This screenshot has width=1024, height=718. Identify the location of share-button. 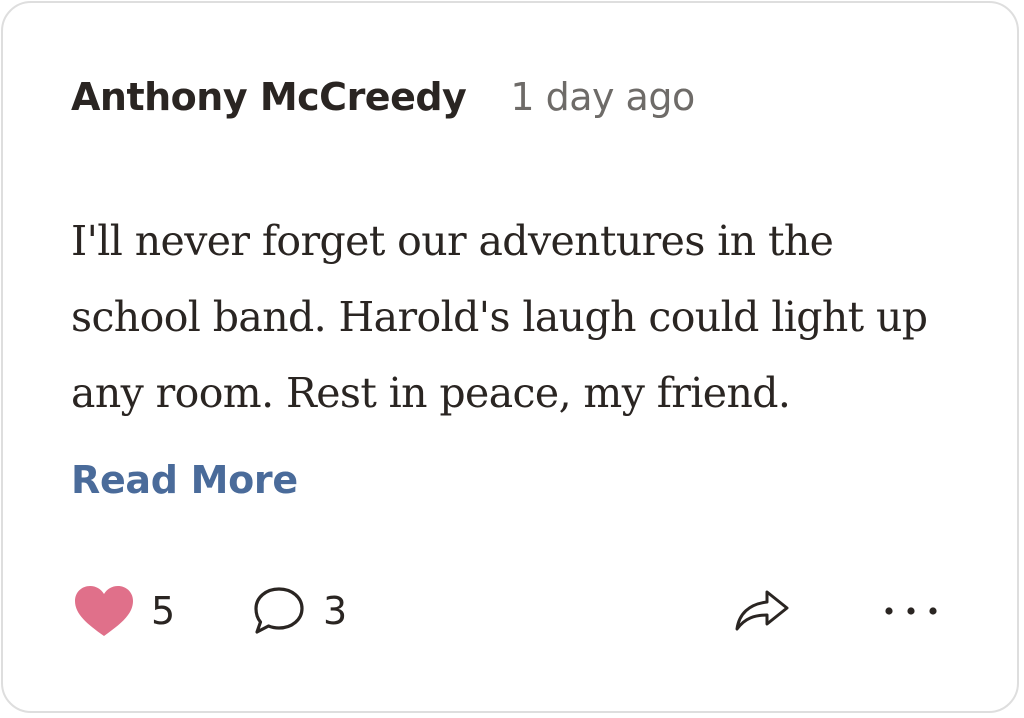
(762, 611).